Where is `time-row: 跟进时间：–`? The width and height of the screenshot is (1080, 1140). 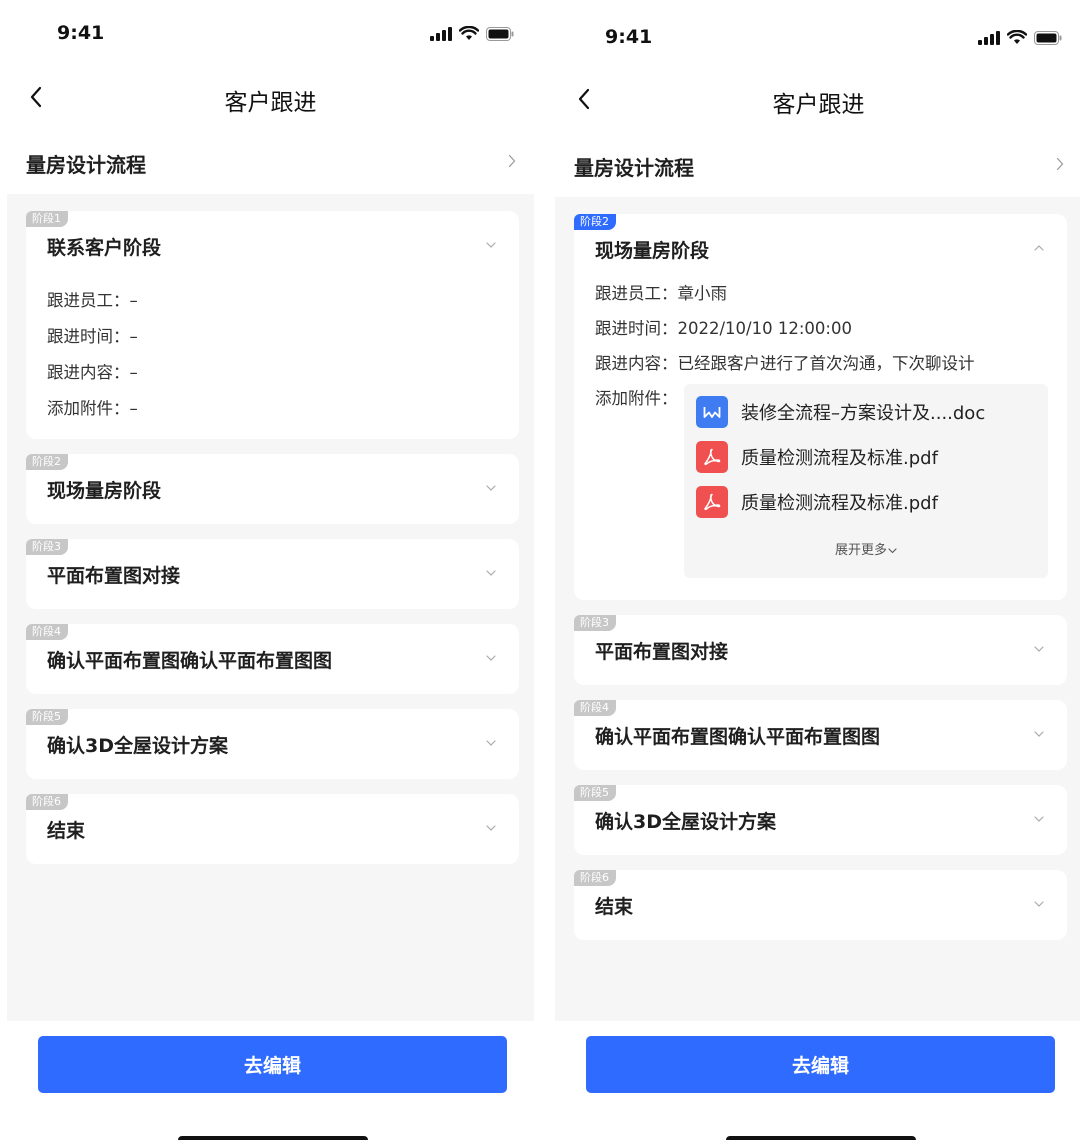
time-row: 跟进时间：– is located at coordinates (92, 335).